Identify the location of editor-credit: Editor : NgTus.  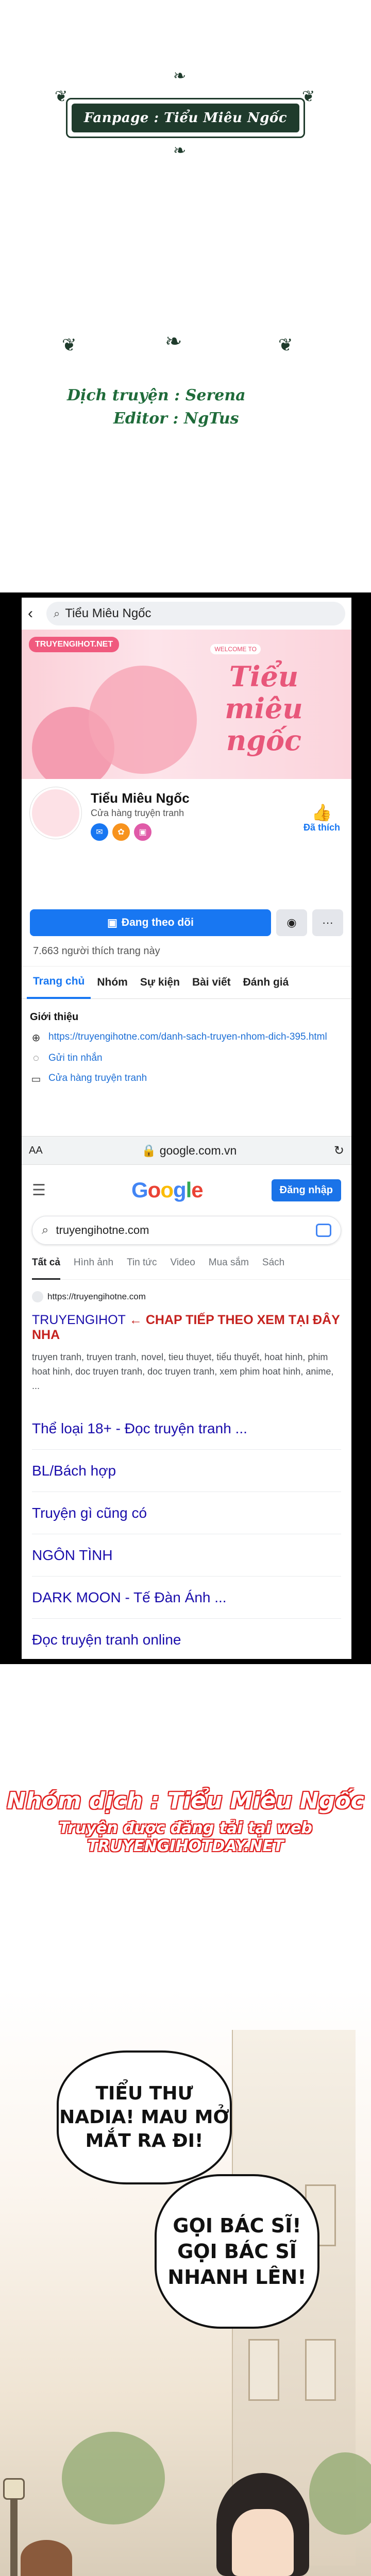
(176, 419).